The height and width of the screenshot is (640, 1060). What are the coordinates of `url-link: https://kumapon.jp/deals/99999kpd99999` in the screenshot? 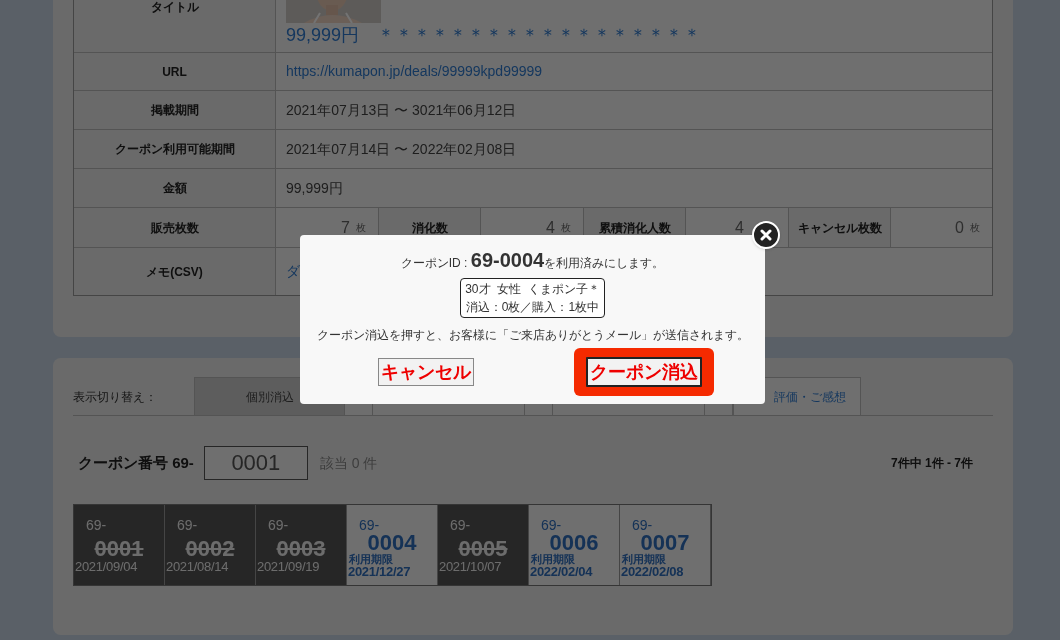 It's located at (414, 71).